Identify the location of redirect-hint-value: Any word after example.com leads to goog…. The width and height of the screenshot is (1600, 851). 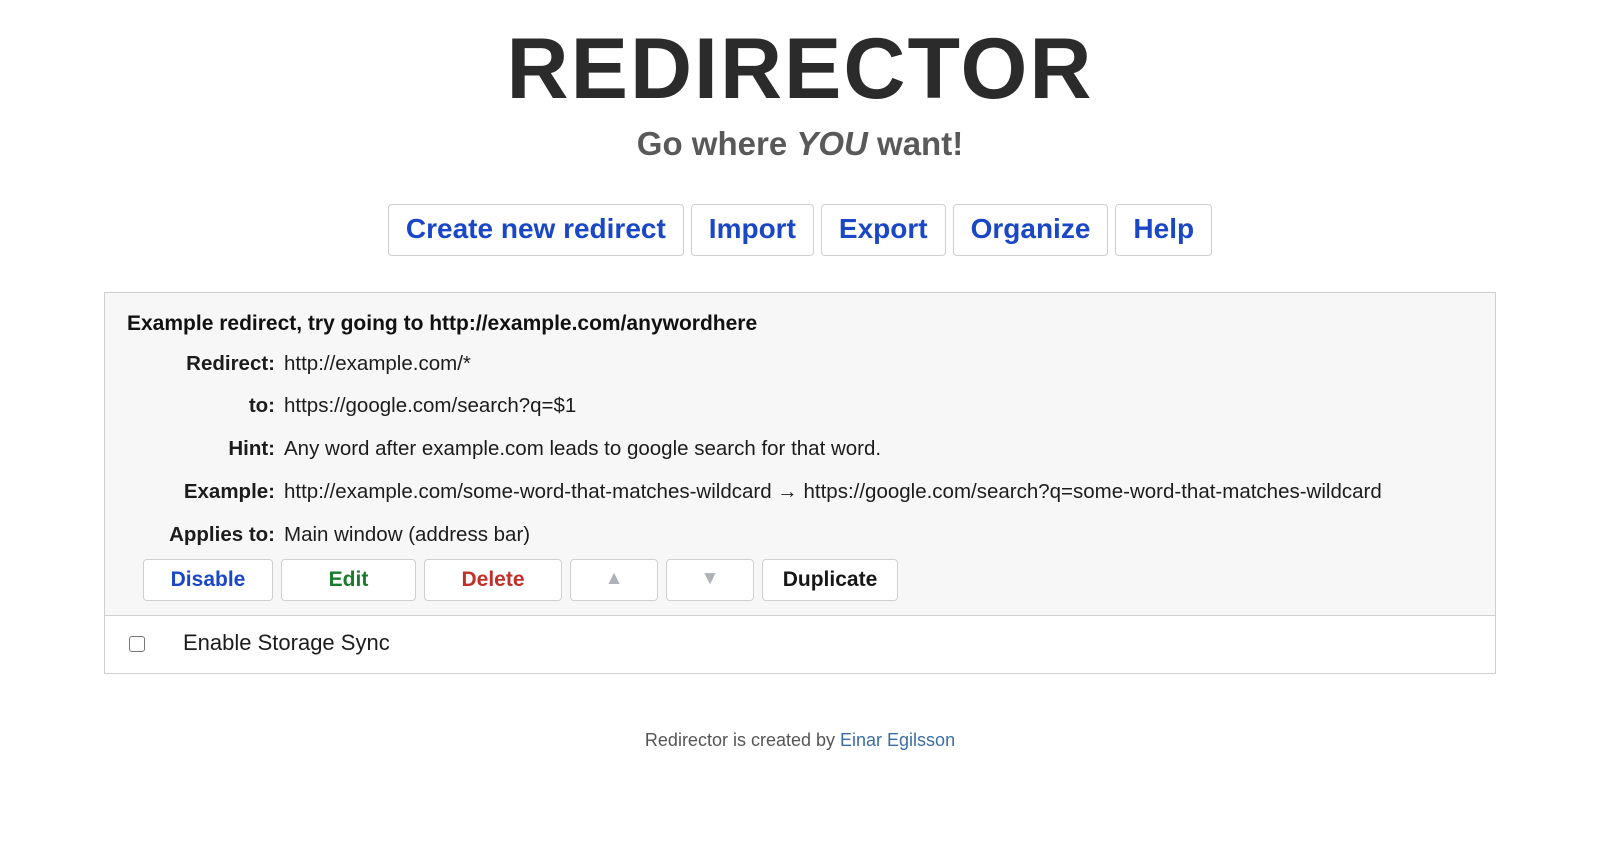
(583, 449).